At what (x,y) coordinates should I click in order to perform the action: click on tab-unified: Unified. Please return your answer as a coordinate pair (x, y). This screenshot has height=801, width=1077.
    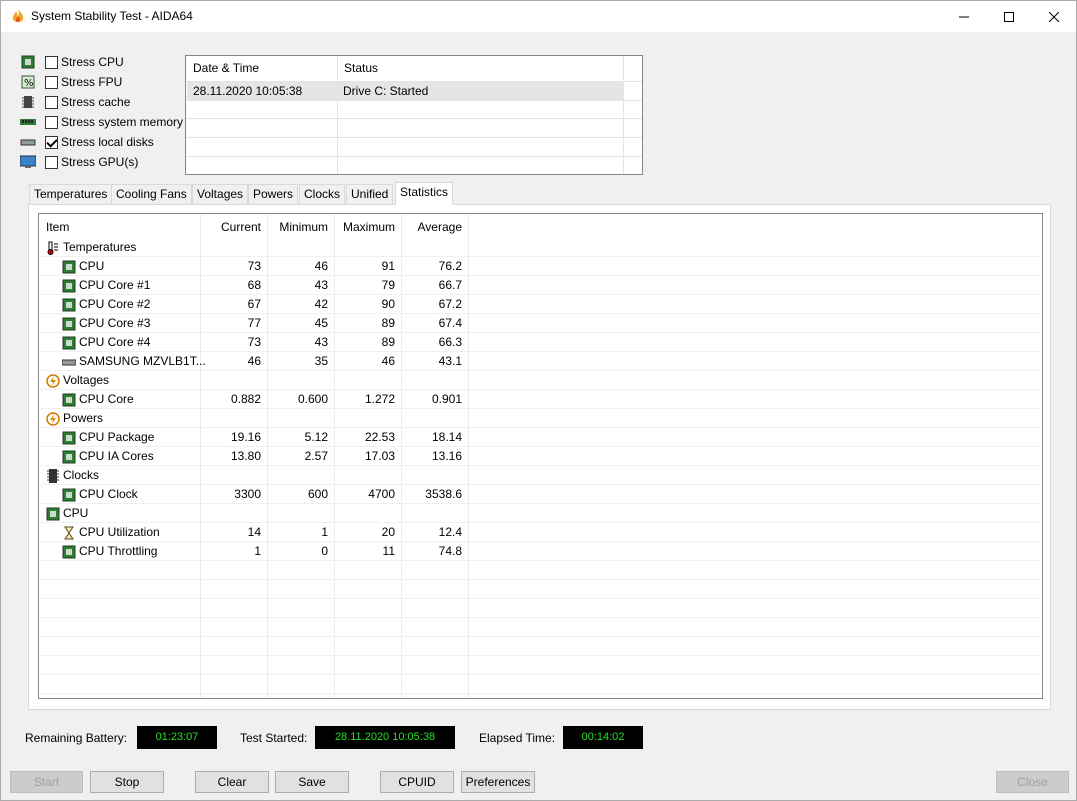
    Looking at the image, I should click on (370, 194).